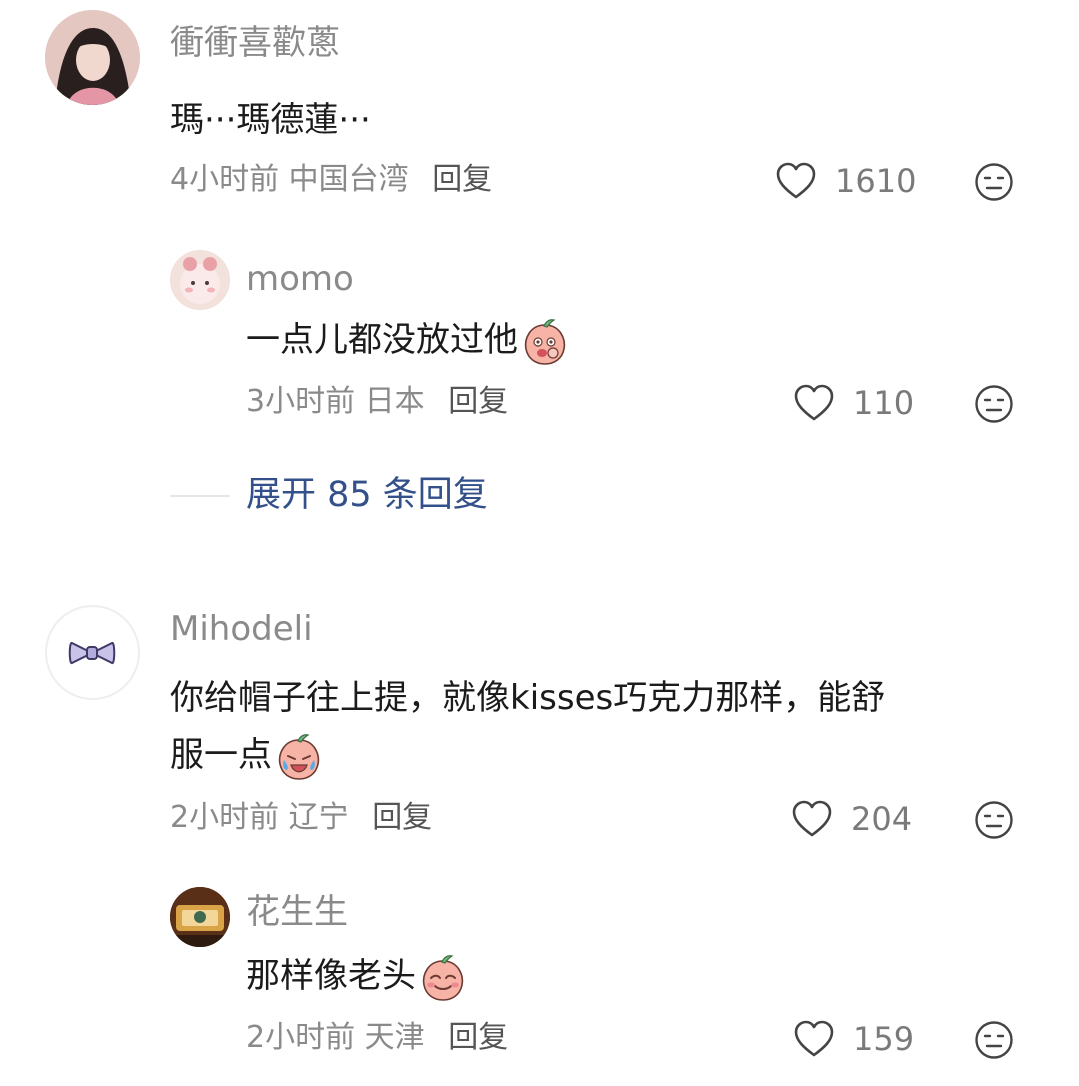 The height and width of the screenshot is (1086, 1079). What do you see at coordinates (255, 43) in the screenshot?
I see `username: 衝衝喜歡蔥` at bounding box center [255, 43].